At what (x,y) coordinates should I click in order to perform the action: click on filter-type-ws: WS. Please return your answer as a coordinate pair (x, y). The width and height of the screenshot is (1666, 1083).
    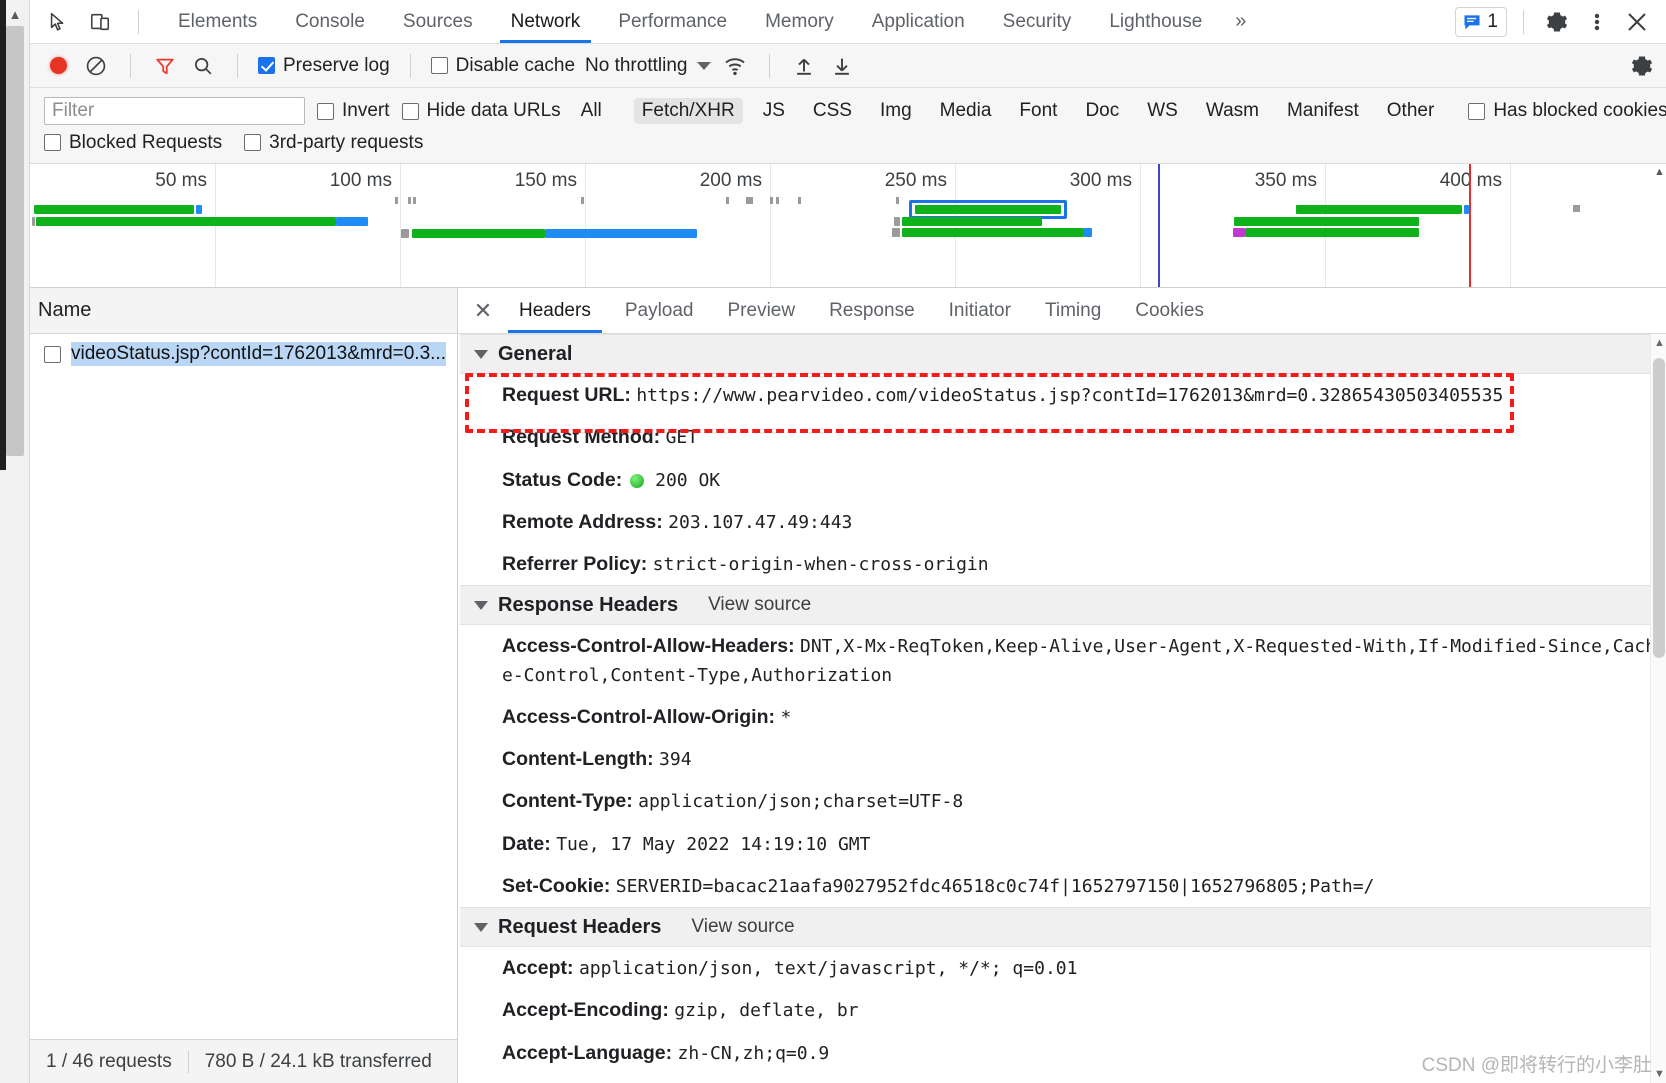
    Looking at the image, I should click on (1162, 111).